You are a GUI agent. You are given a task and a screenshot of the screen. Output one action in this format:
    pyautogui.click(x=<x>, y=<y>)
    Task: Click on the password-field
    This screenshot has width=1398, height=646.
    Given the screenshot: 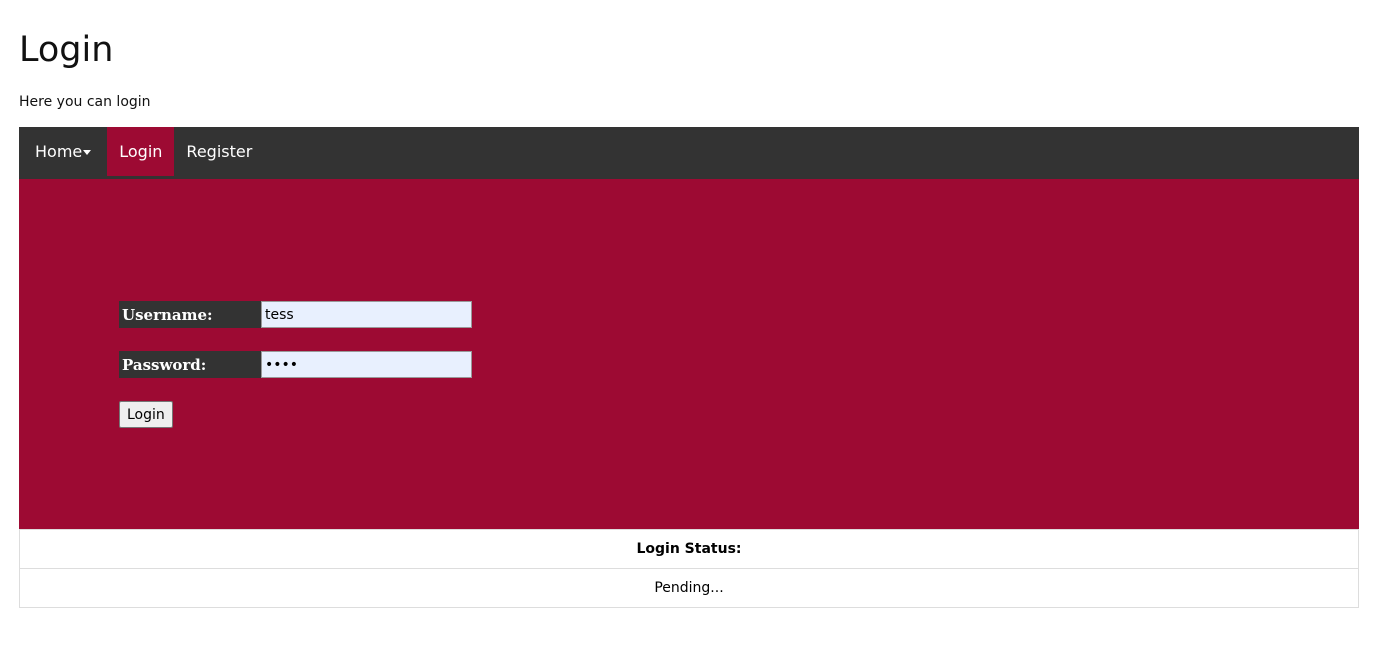 What is the action you would take?
    pyautogui.click(x=366, y=364)
    